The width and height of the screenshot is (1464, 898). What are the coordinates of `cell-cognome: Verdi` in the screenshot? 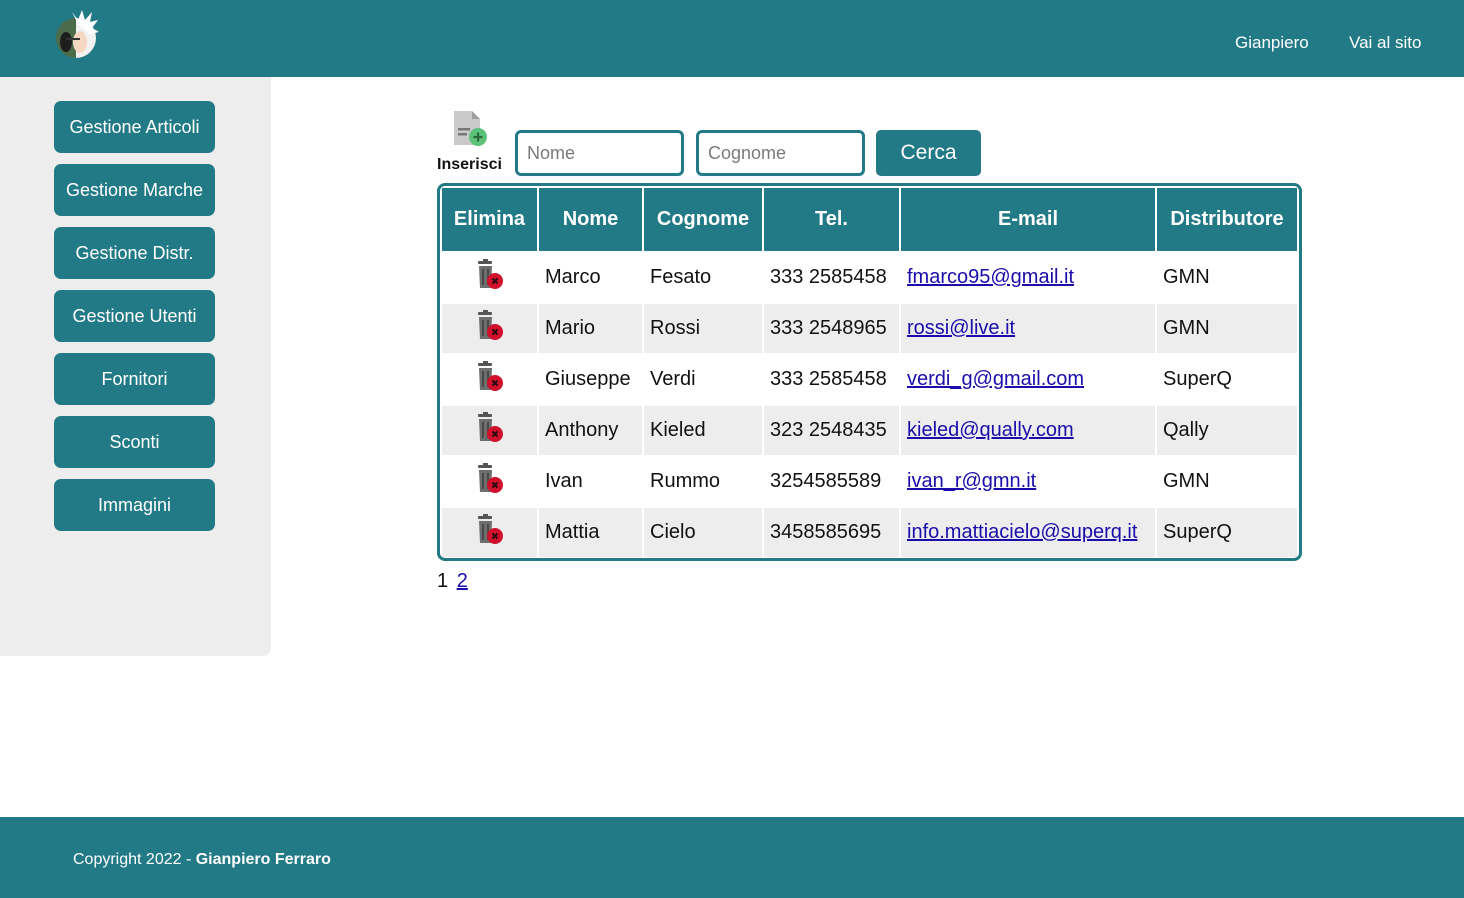 It's located at (703, 379).